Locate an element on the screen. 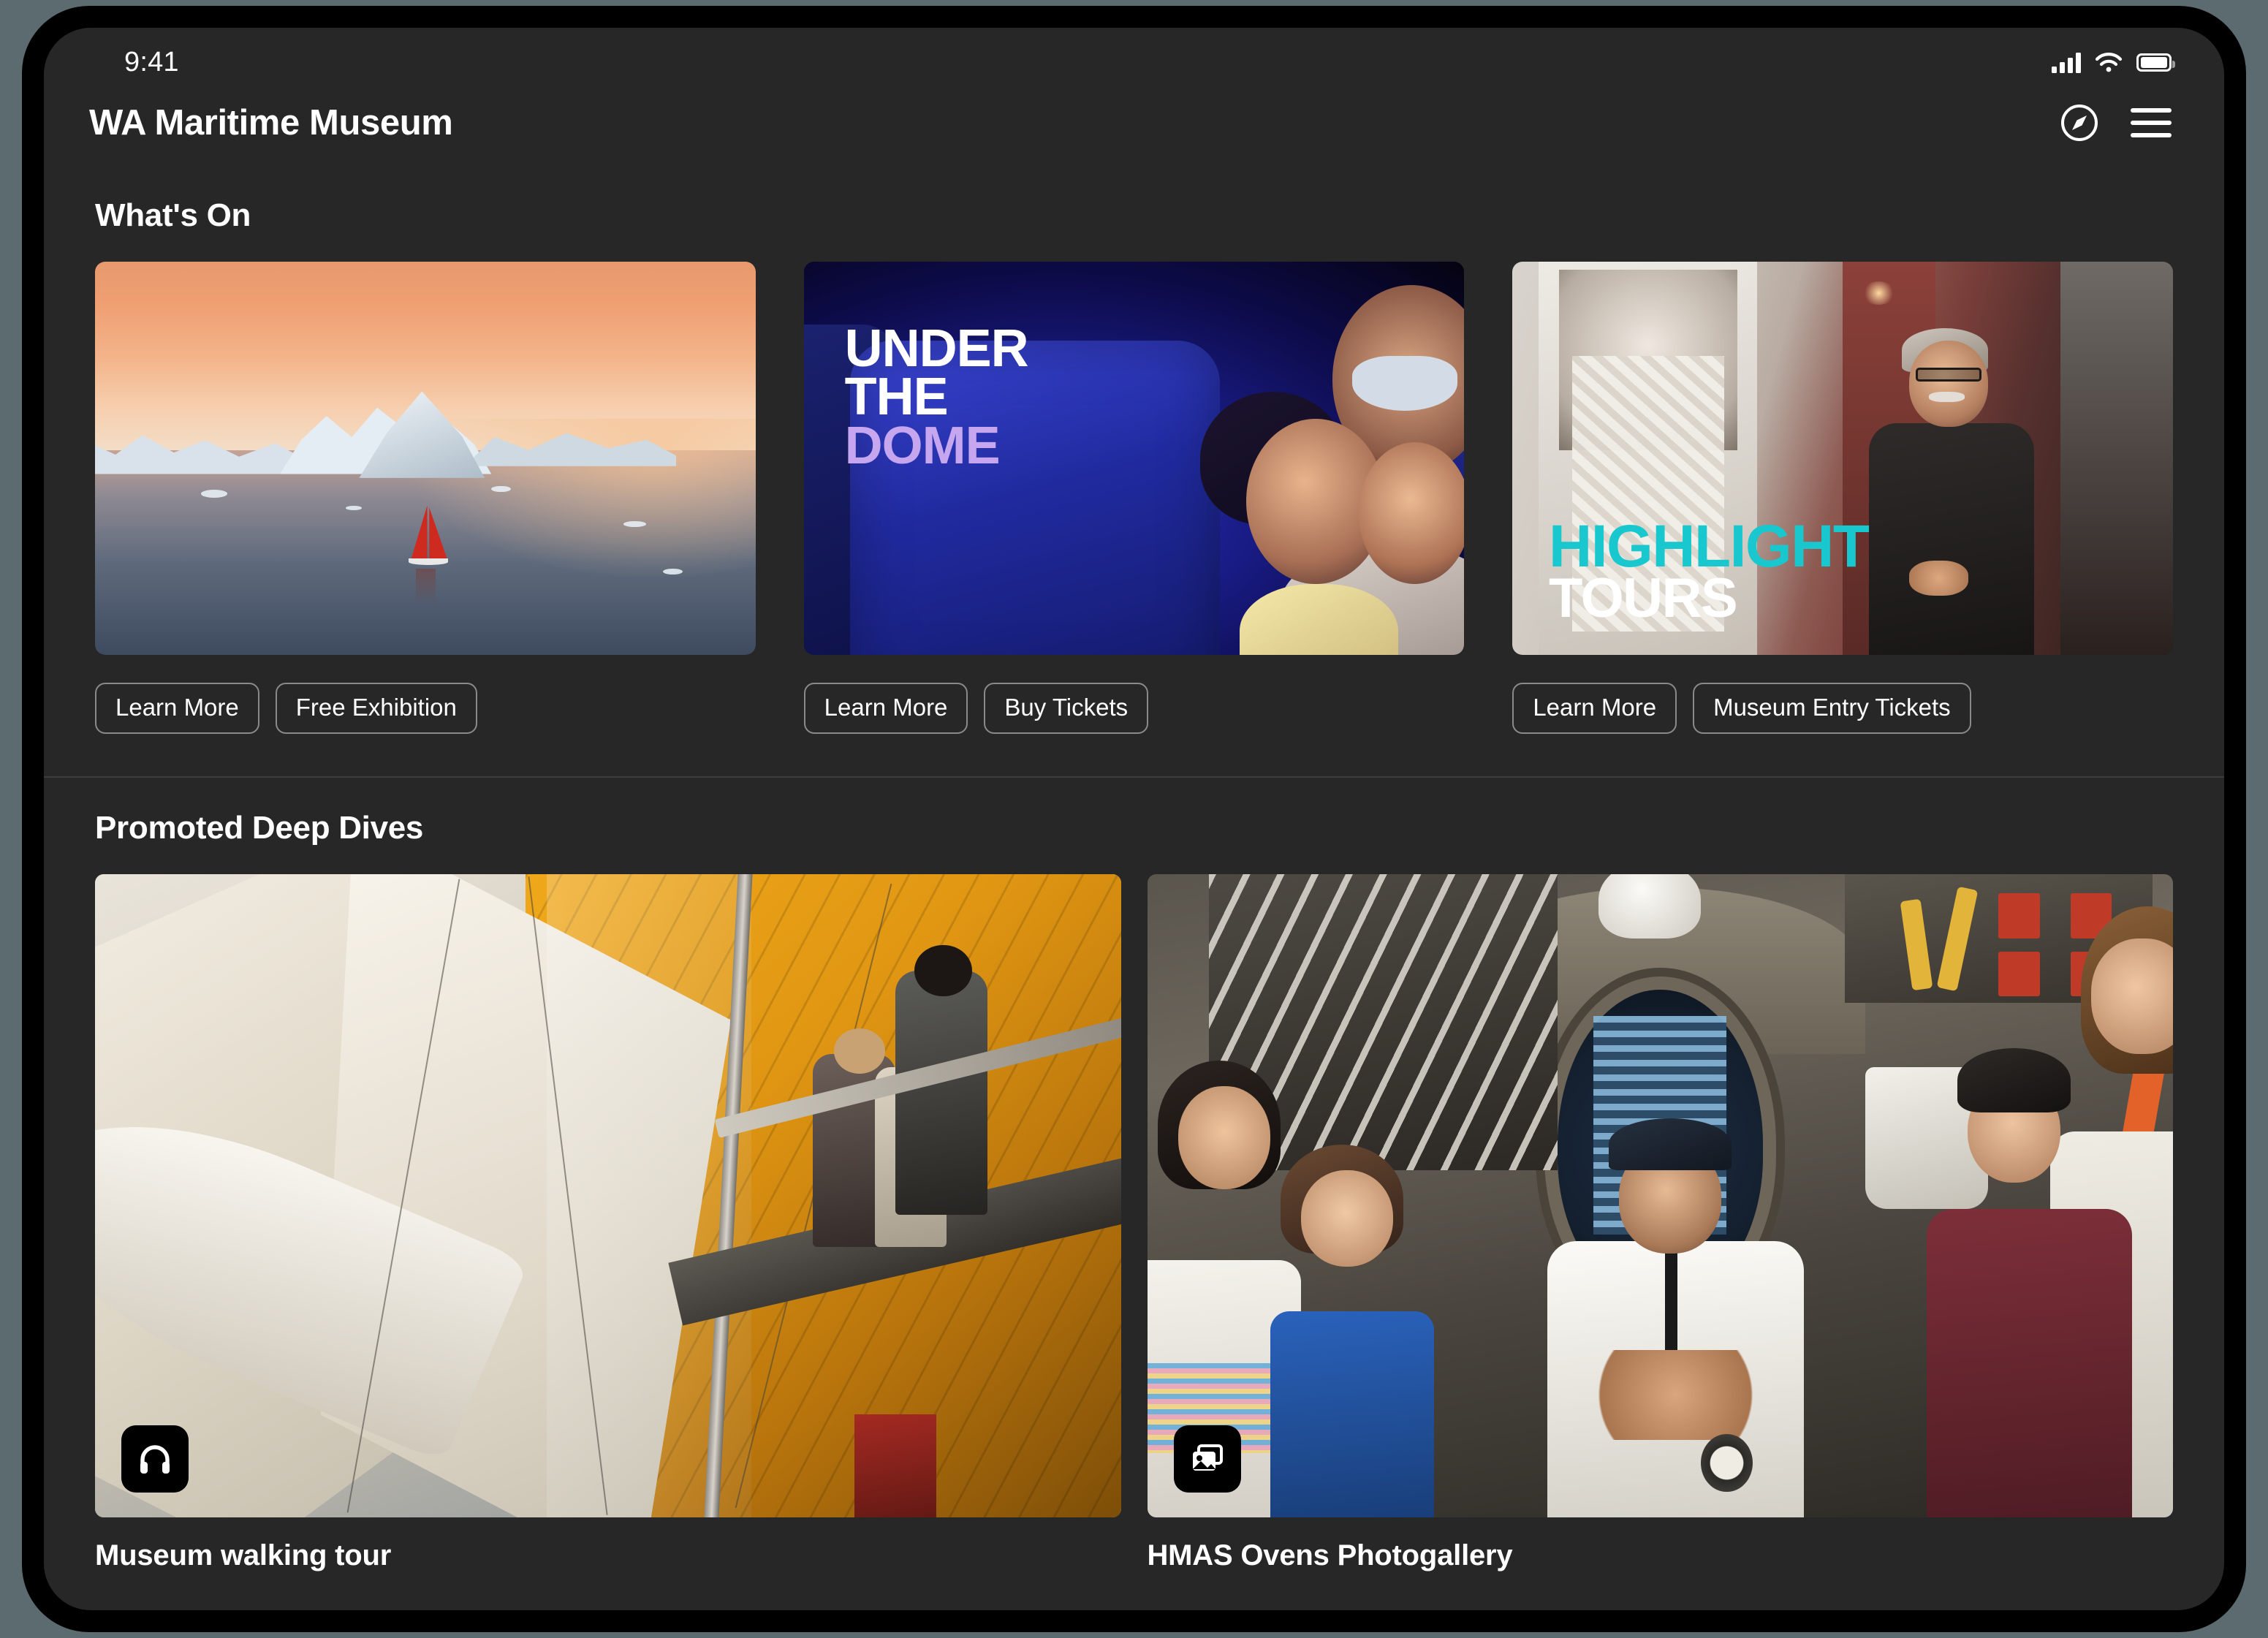  tours-artwork-text: HIGHLIGHT TOURS is located at coordinates (1710, 570).